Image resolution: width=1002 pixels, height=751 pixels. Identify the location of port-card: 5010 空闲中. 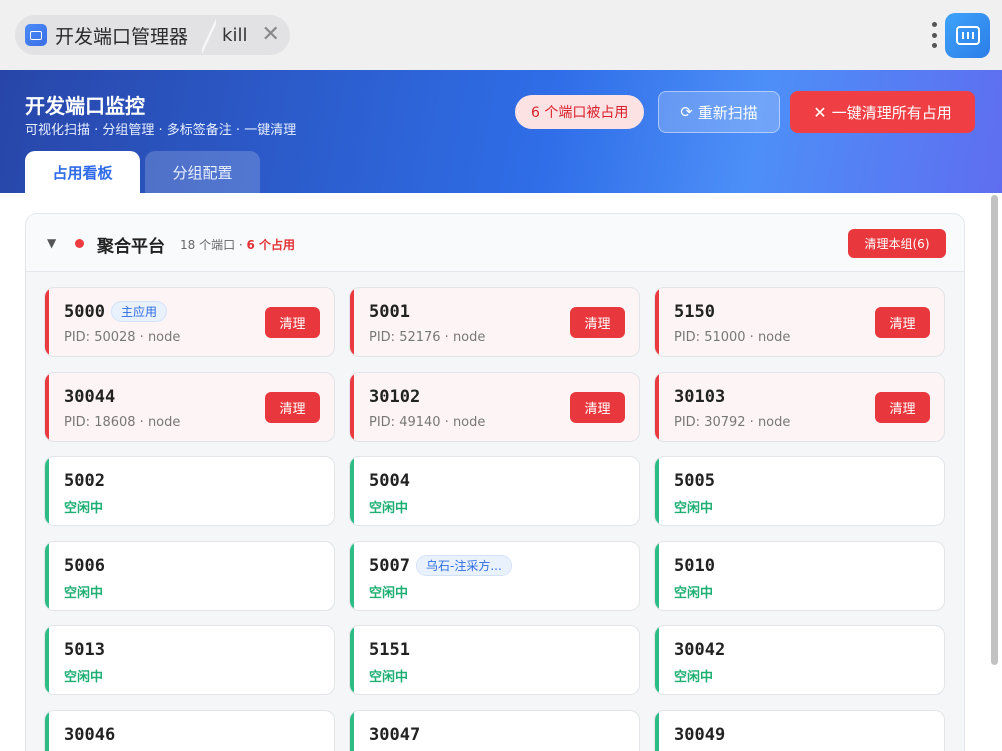
(799, 576).